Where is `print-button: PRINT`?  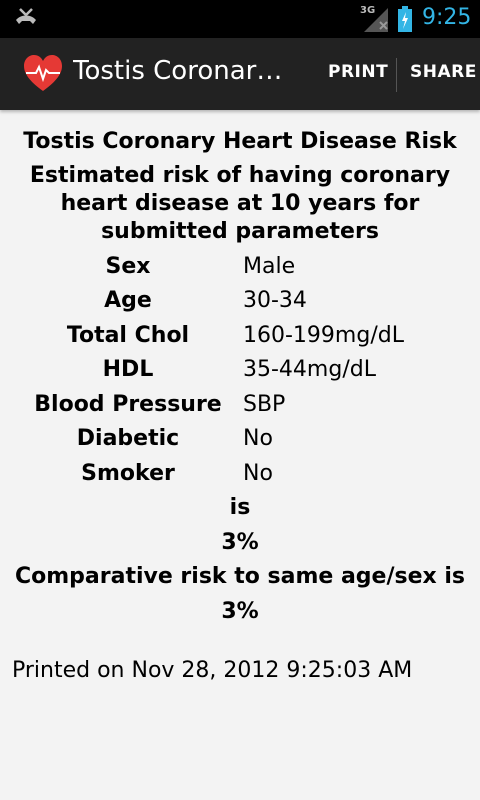 print-button: PRINT is located at coordinates (358, 72).